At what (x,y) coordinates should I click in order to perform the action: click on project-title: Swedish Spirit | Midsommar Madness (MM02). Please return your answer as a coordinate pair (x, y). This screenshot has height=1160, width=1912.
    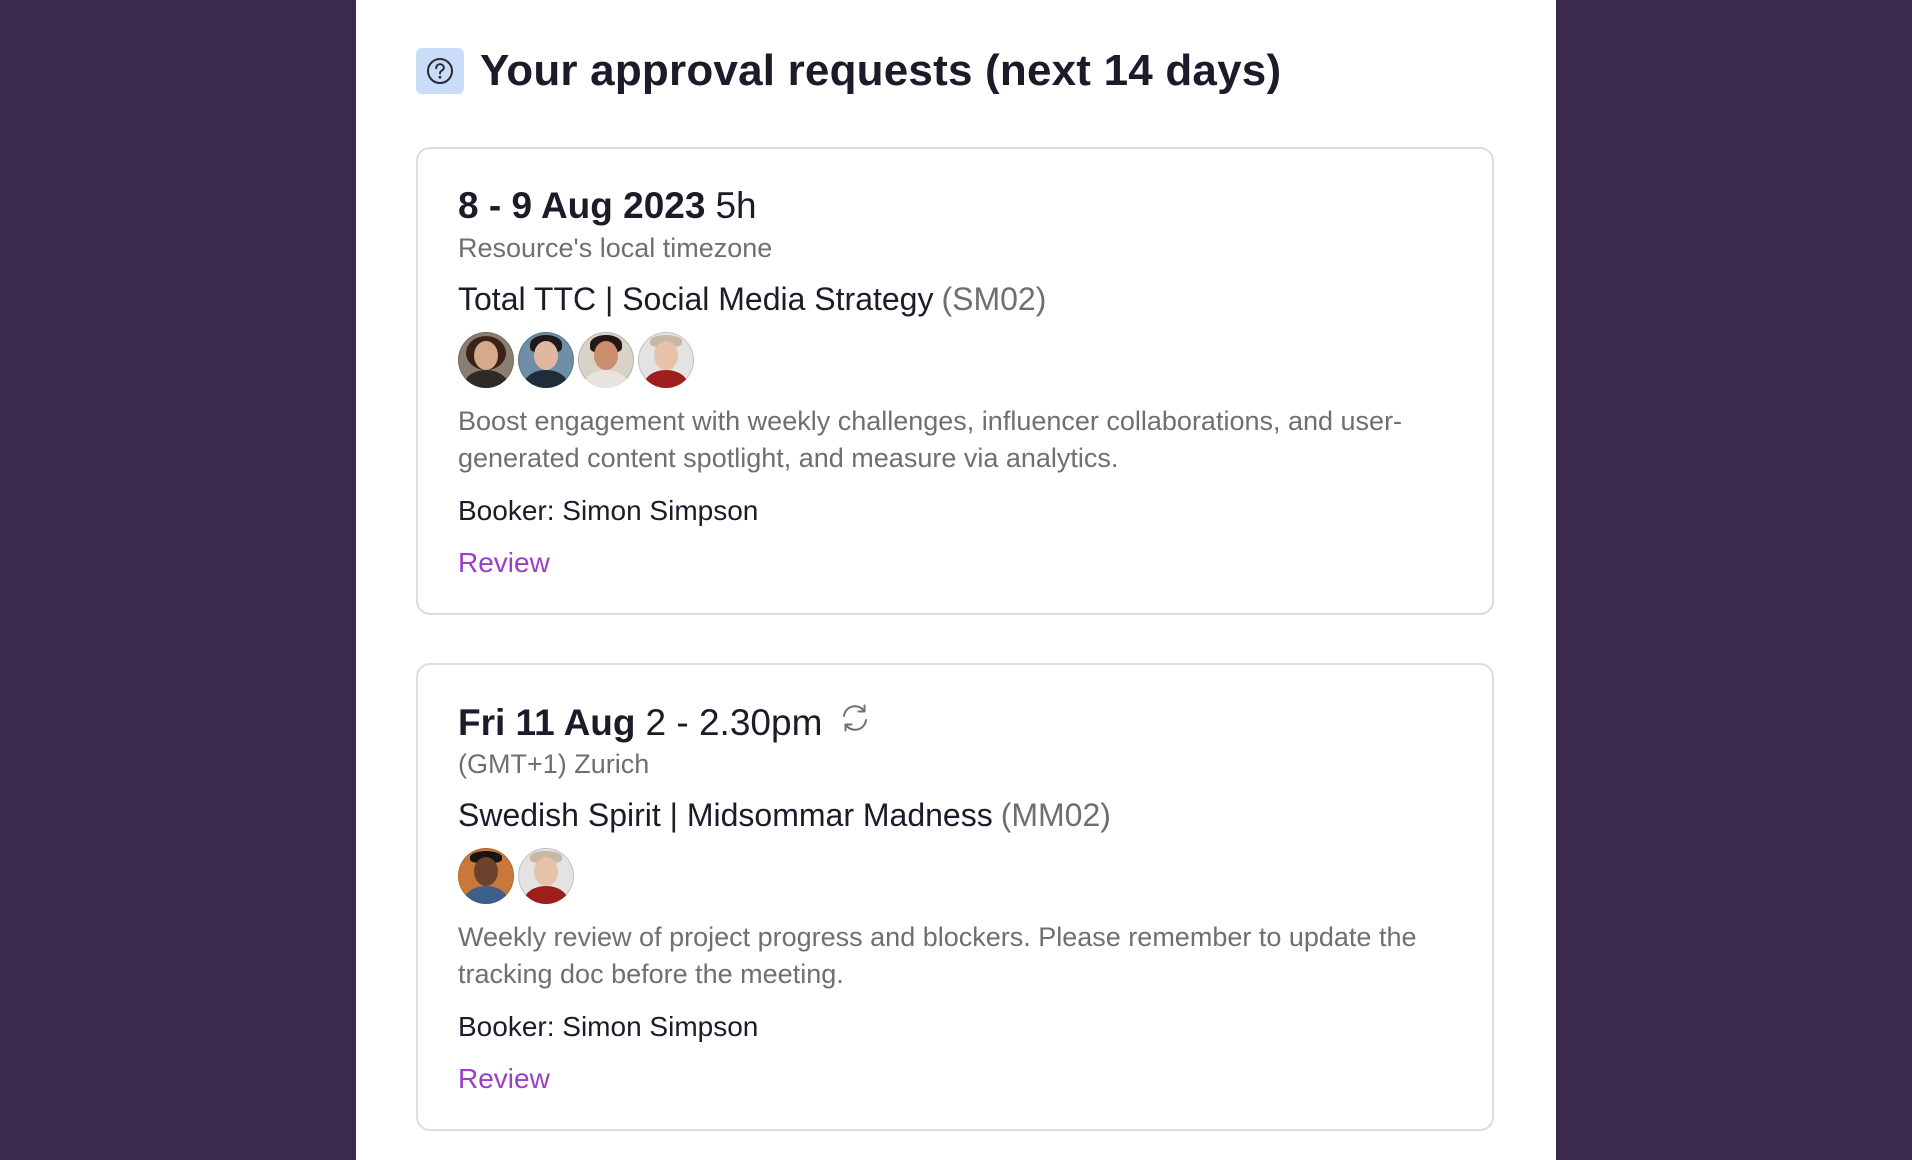
    Looking at the image, I should click on (784, 815).